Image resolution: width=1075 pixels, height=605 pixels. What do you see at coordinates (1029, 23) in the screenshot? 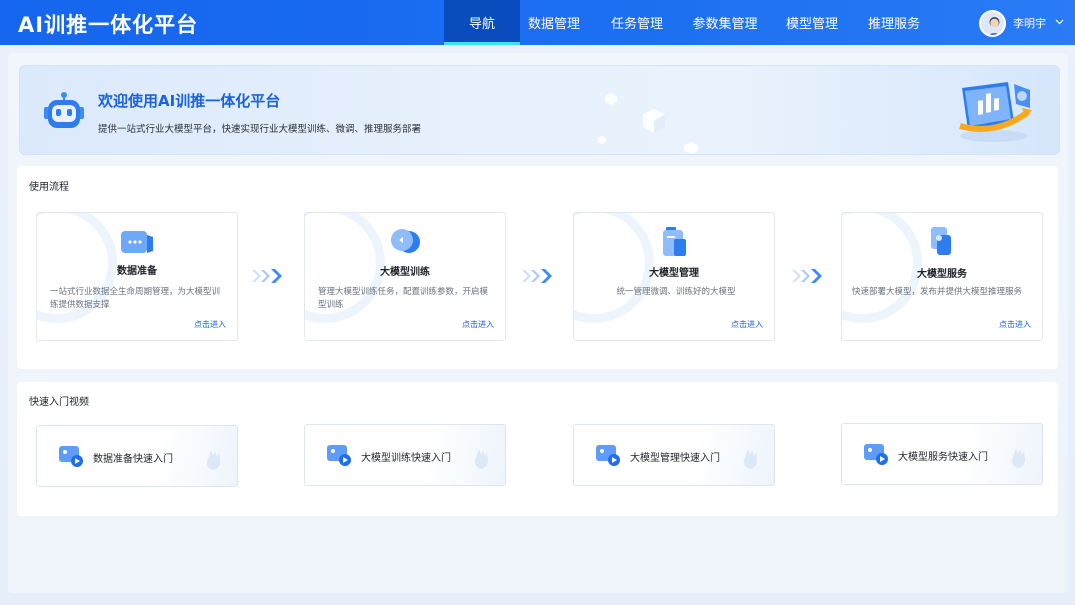
I see `user-name: 李明宇` at bounding box center [1029, 23].